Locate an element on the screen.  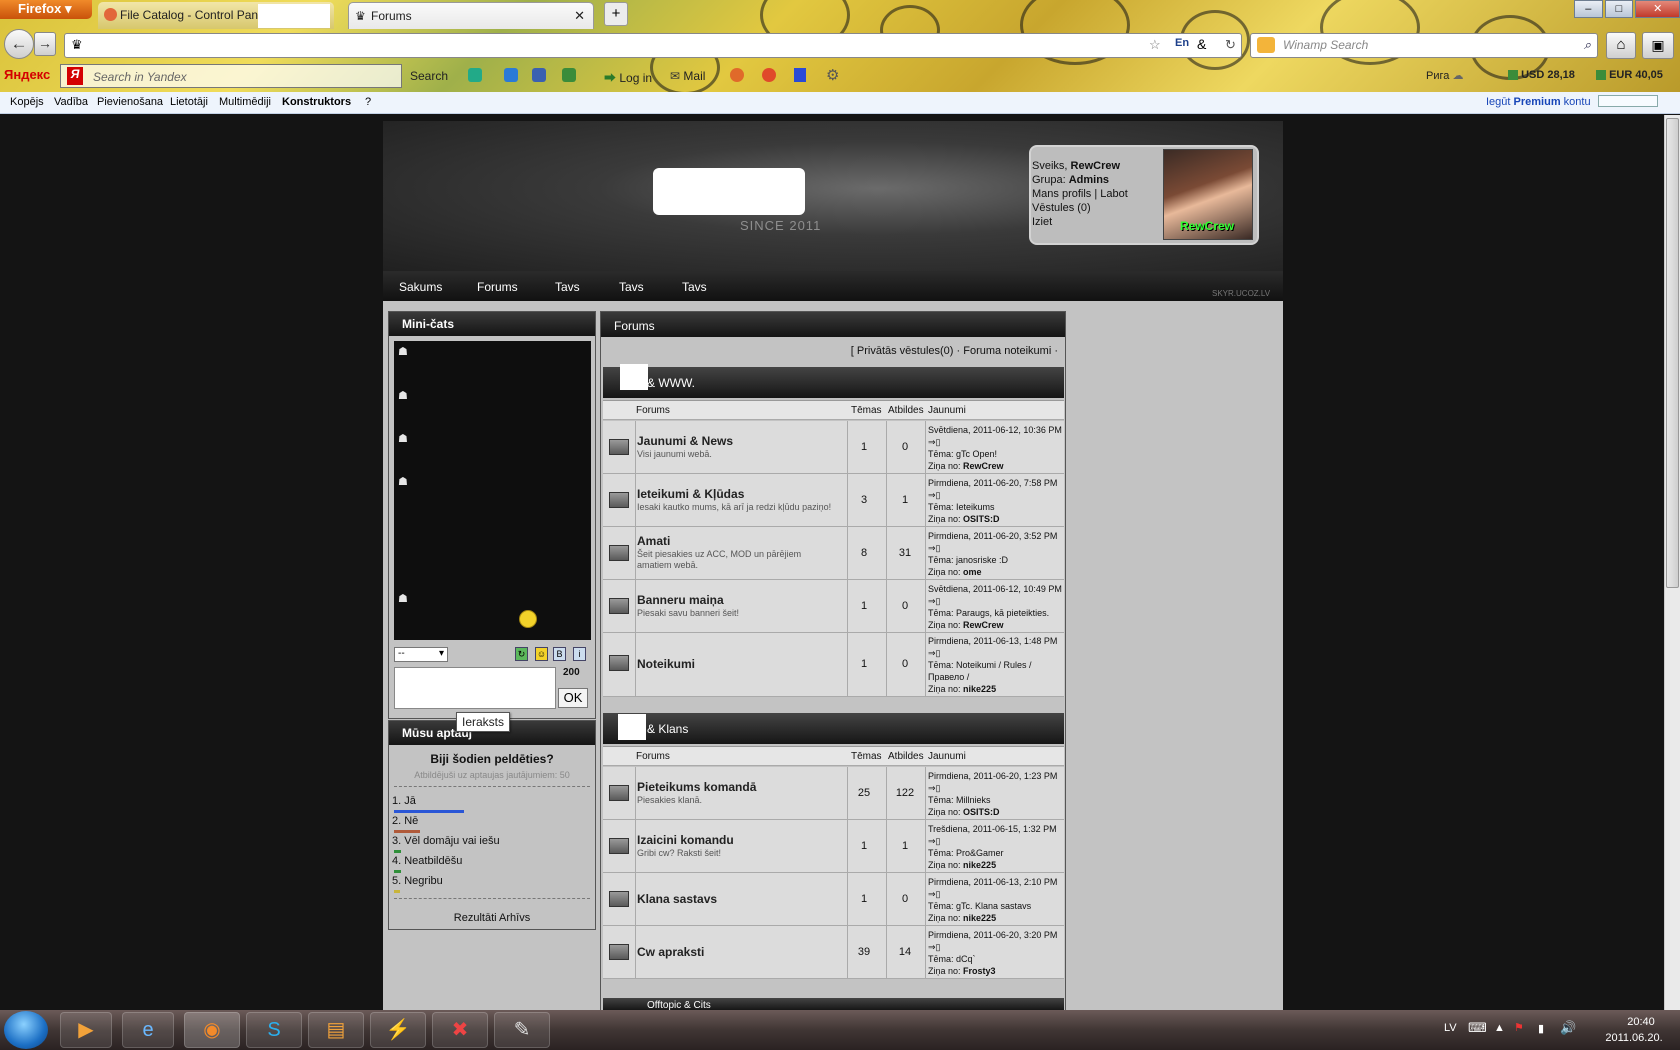
forum-title: Ieteikumi & Kļūdas is located at coordinates (690, 494).